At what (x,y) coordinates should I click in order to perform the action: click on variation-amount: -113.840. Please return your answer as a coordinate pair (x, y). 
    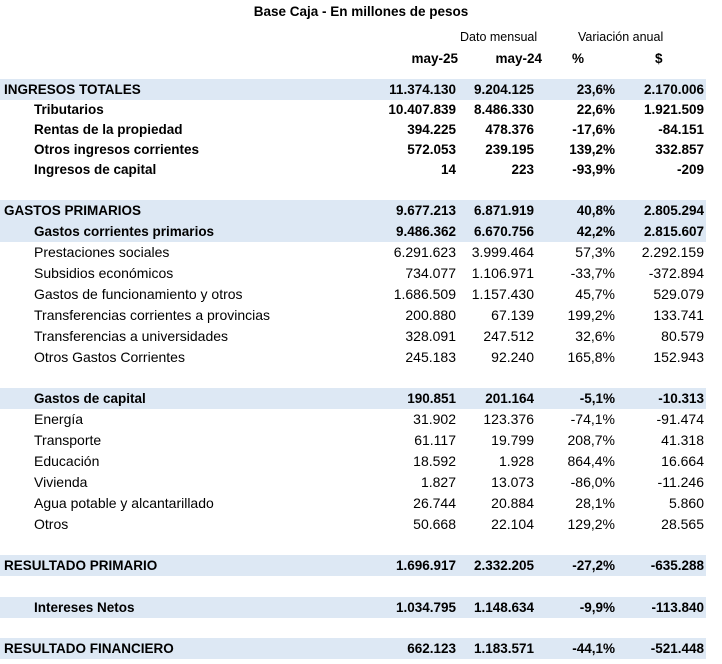
    Looking at the image, I should click on (677, 607).